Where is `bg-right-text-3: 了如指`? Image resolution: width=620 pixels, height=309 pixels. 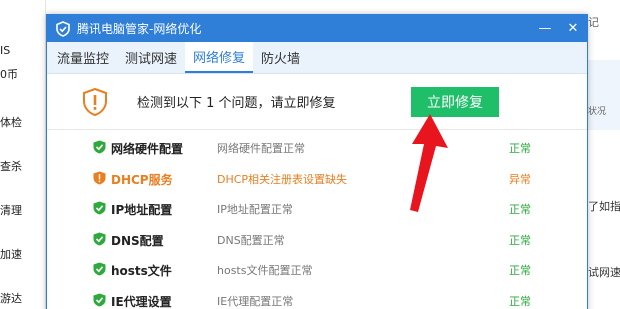 bg-right-text-3: 了如指 is located at coordinates (604, 206).